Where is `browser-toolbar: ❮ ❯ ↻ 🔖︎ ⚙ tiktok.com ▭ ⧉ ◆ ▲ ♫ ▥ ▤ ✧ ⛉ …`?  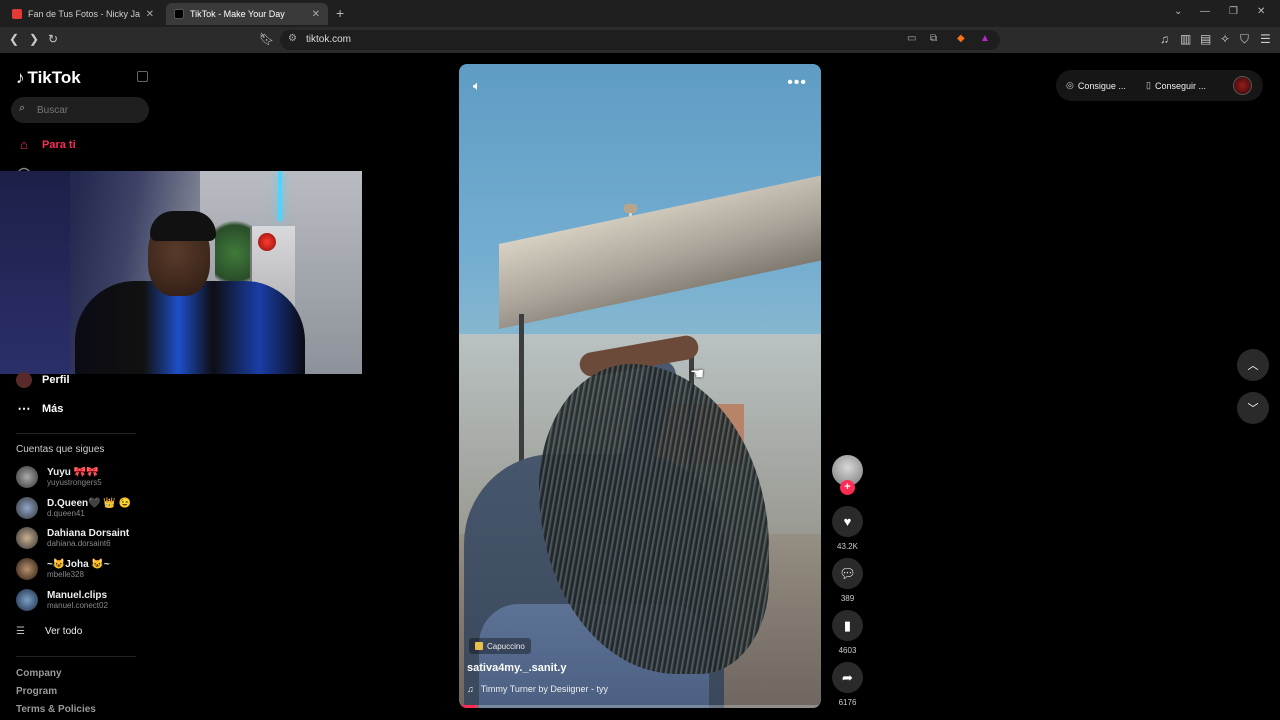
browser-toolbar: ❮ ❯ ↻ 🔖︎ ⚙ tiktok.com ▭ ⧉ ◆ ▲ ♫ ▥ ▤ ✧ ⛉ … is located at coordinates (640, 40).